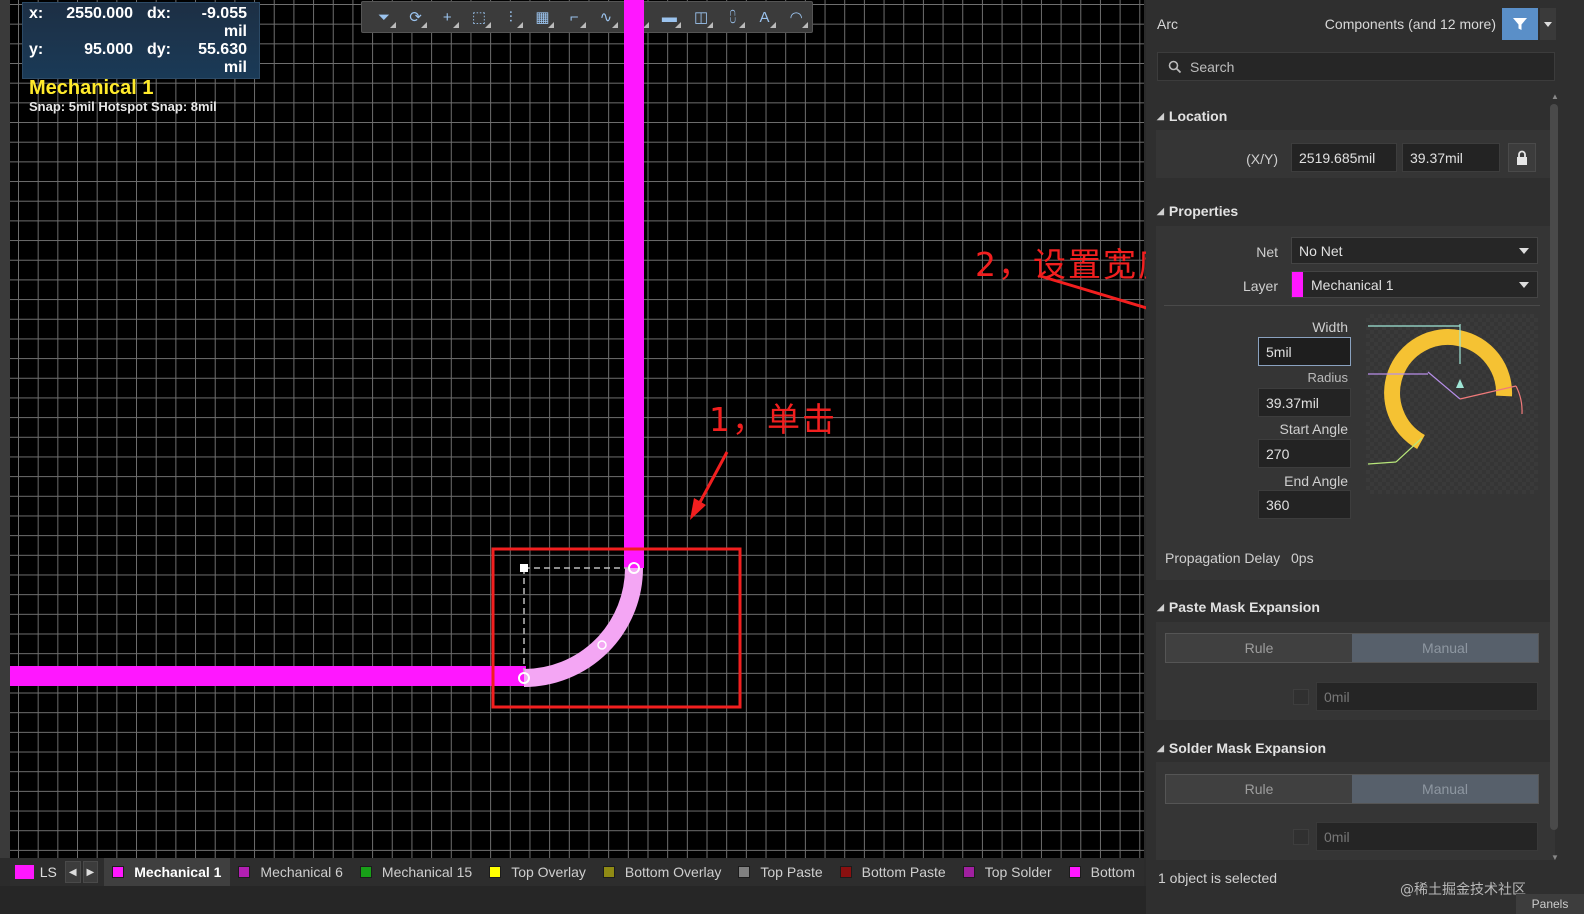 The width and height of the screenshot is (1584, 914). What do you see at coordinates (479, 17) in the screenshot?
I see `select-rect-icon: ⬚` at bounding box center [479, 17].